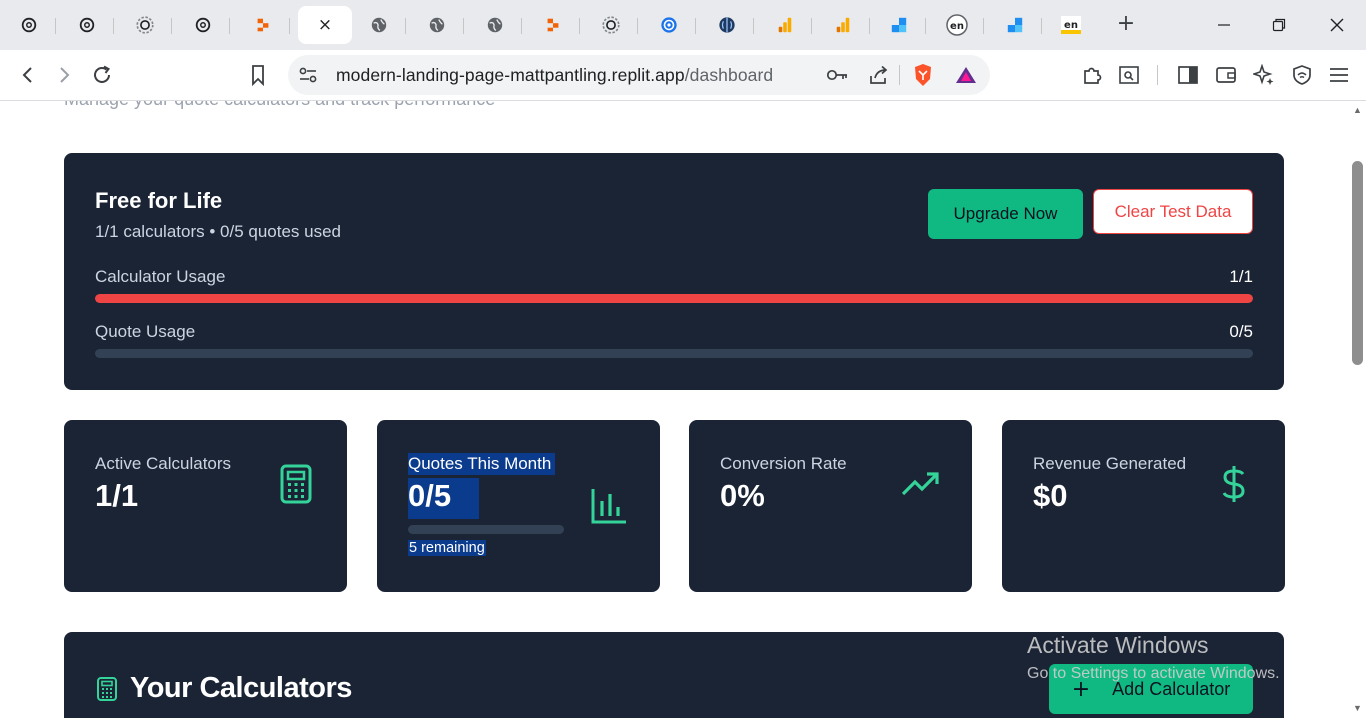 This screenshot has width=1366, height=718. I want to click on forward-arrow-icon, so click(65, 75).